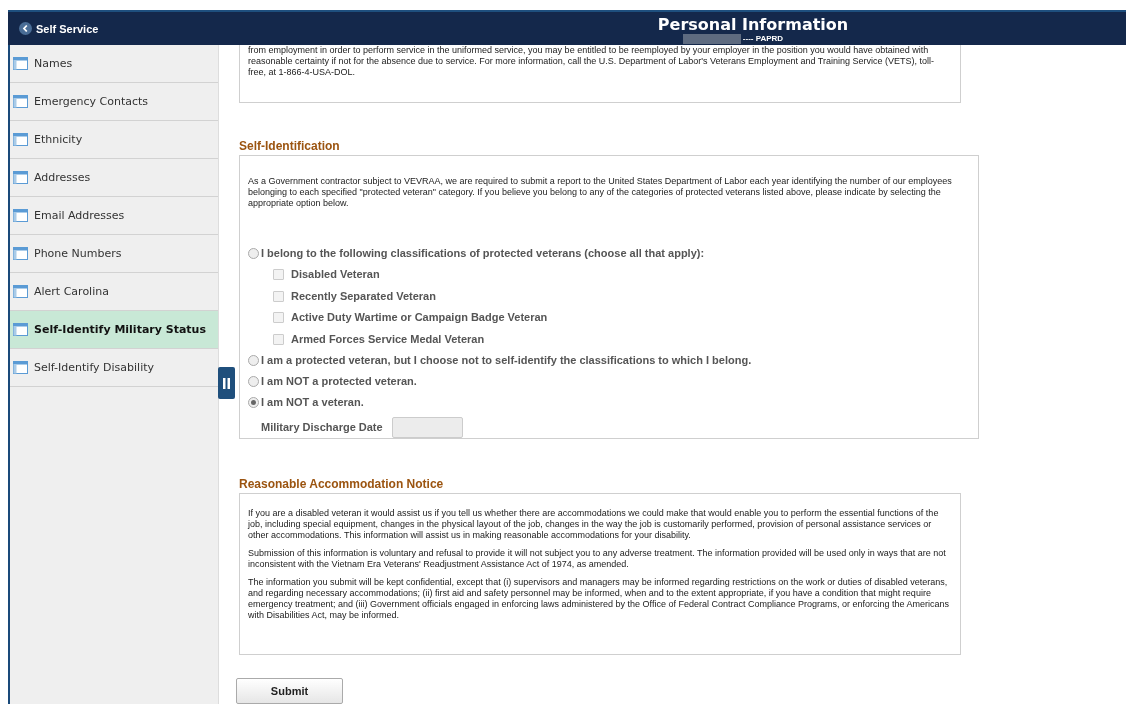 Image resolution: width=1126 pixels, height=704 pixels. I want to click on paragraph: from employment in order to perform service in the uniformed service, you may be entitled to be reemployed by your employer in the position you would have obtained with reasonable certainty if not for the absence due to service. For more information, call the U.S. Department of Labor's Veterans Employment and Training Service (VETS), toll-free, at 1-866-4-USA-DOL., so click(592, 61).